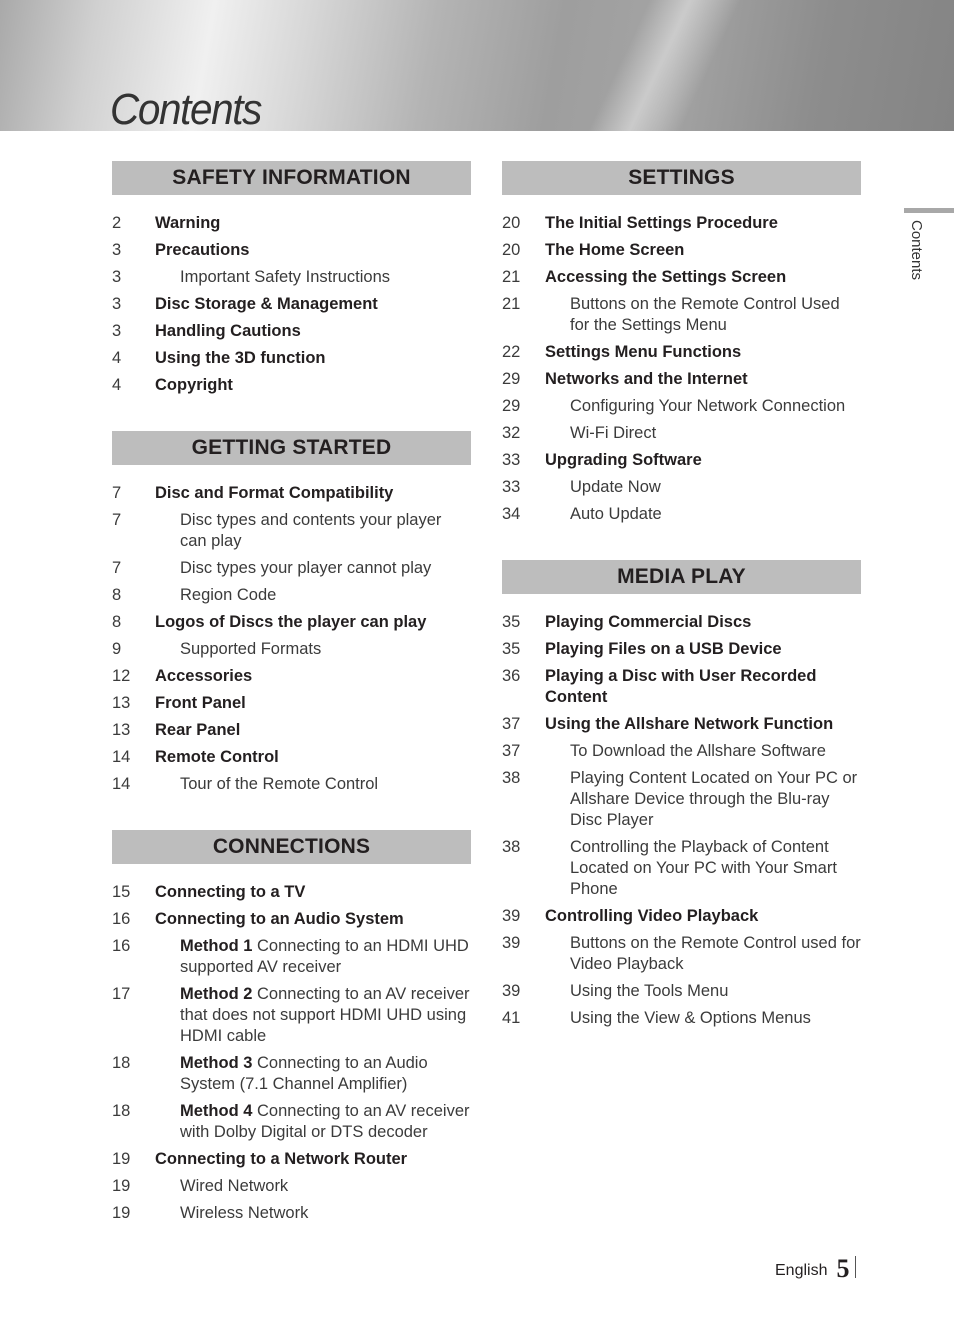 This screenshot has width=954, height=1339. I want to click on toc-page-number: 39, so click(511, 991).